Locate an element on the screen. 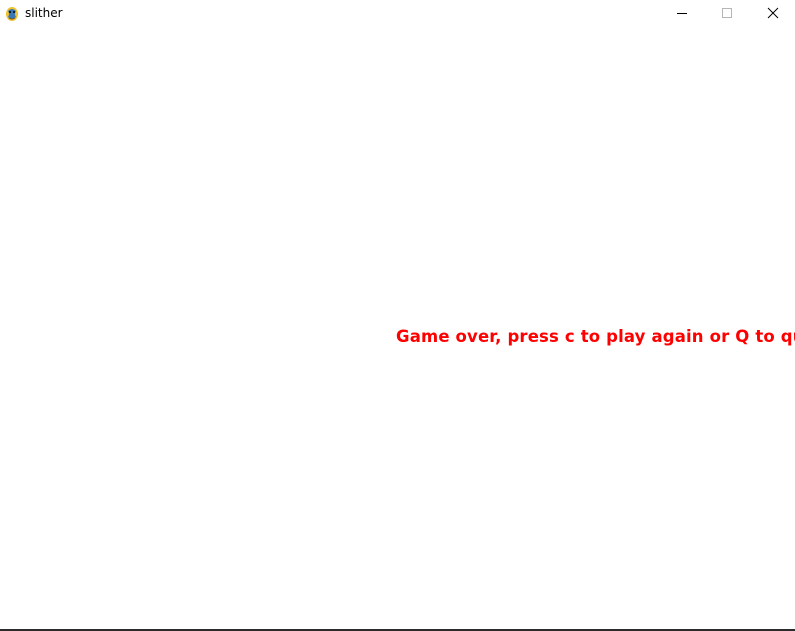 This screenshot has width=795, height=631. minimize-button is located at coordinates (682, 14).